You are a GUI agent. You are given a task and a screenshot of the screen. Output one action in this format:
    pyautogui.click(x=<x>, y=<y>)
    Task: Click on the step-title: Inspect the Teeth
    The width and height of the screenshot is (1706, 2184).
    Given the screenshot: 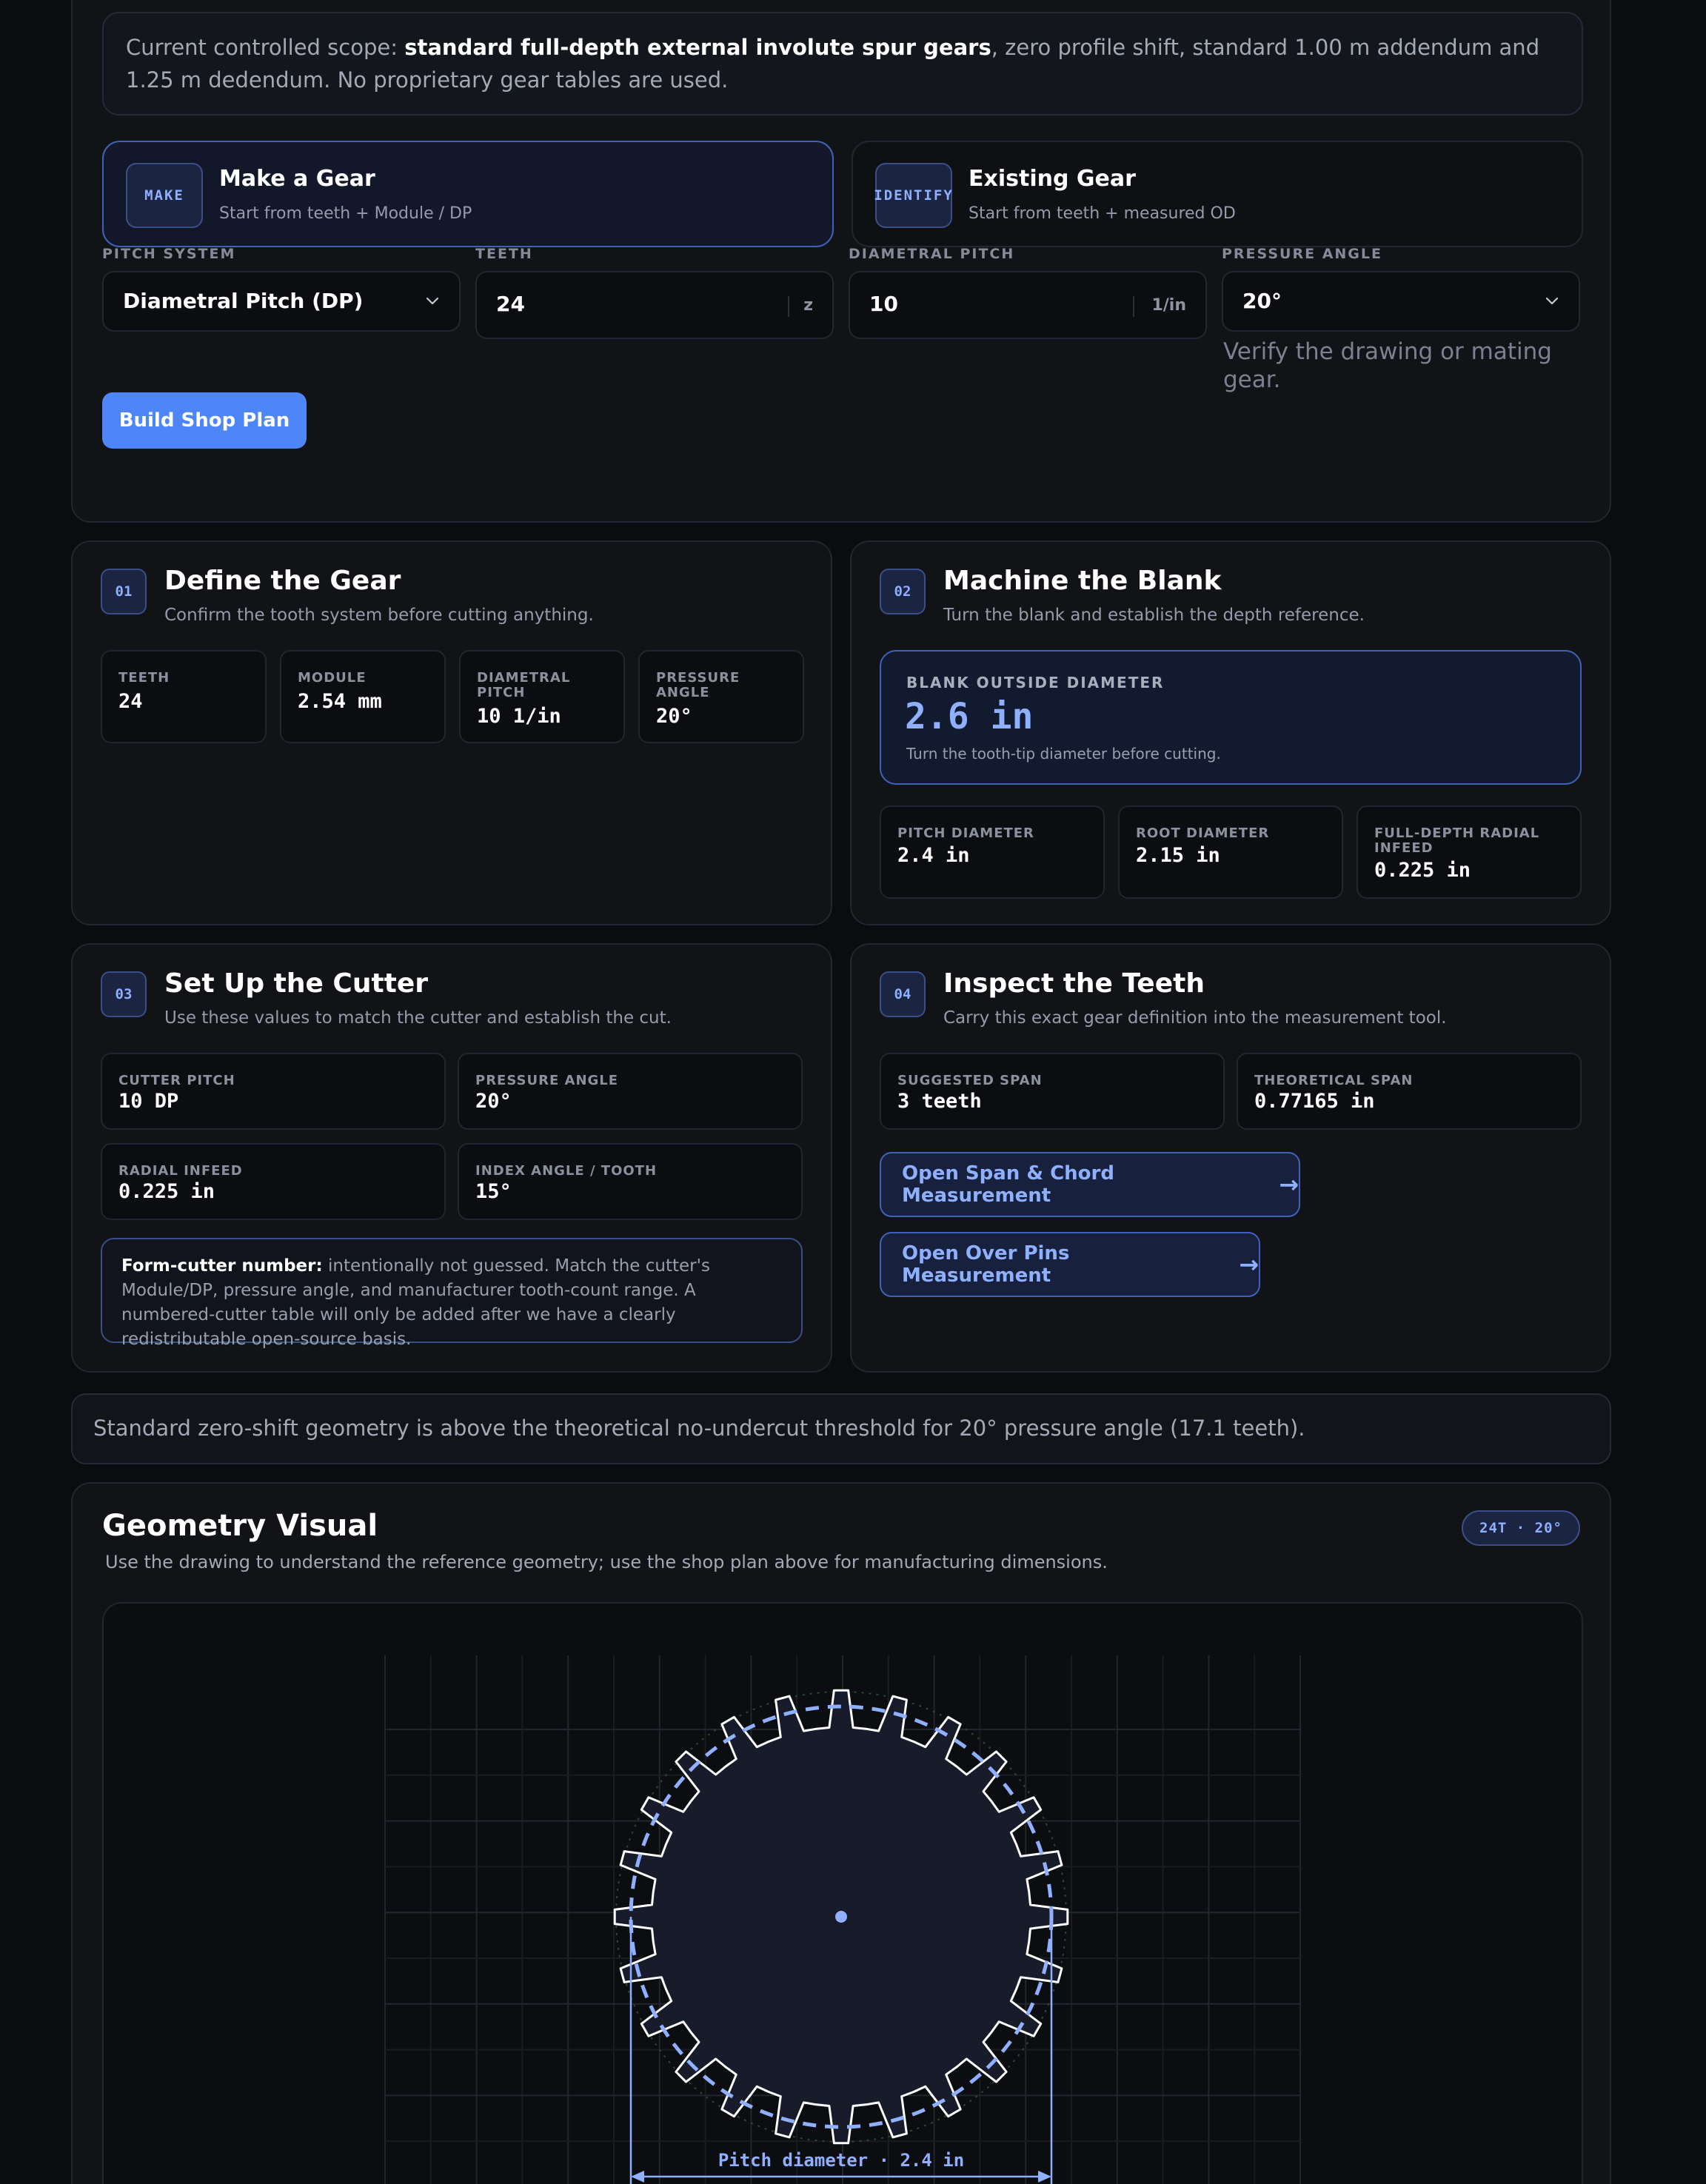 What is the action you would take?
    pyautogui.click(x=1074, y=984)
    